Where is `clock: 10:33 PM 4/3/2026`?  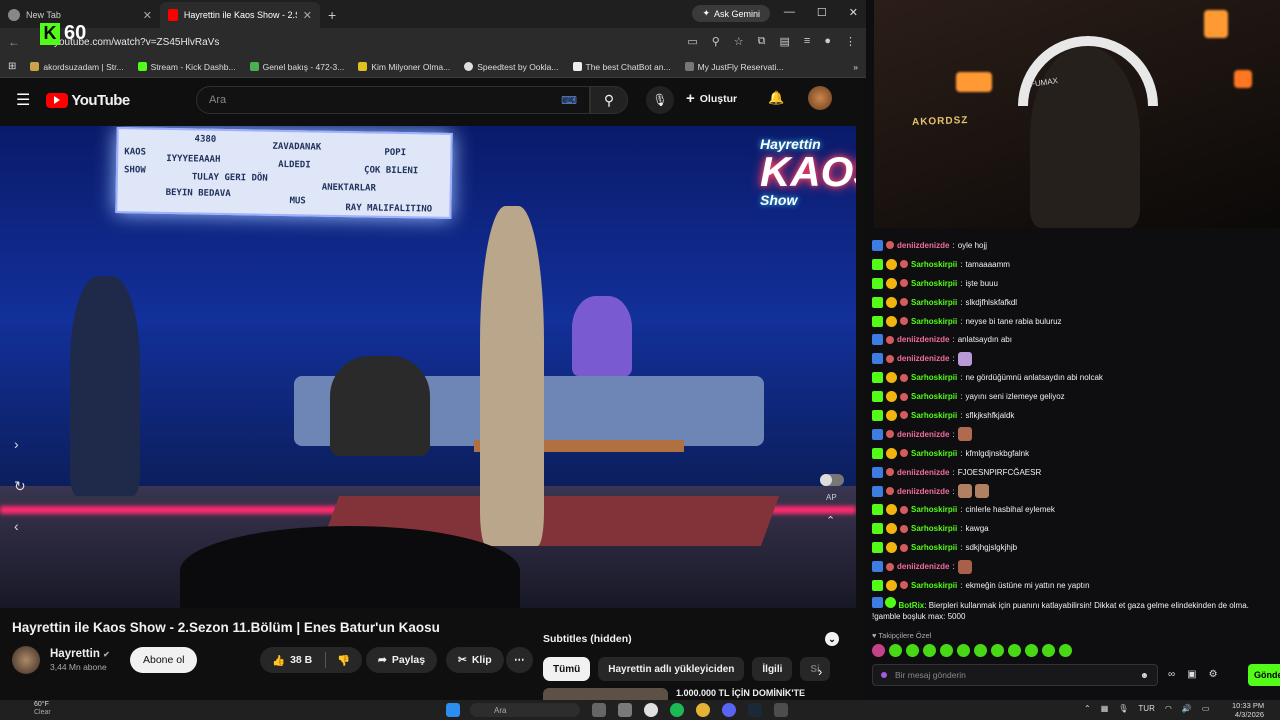
clock: 10:33 PM 4/3/2026 is located at coordinates (1248, 710).